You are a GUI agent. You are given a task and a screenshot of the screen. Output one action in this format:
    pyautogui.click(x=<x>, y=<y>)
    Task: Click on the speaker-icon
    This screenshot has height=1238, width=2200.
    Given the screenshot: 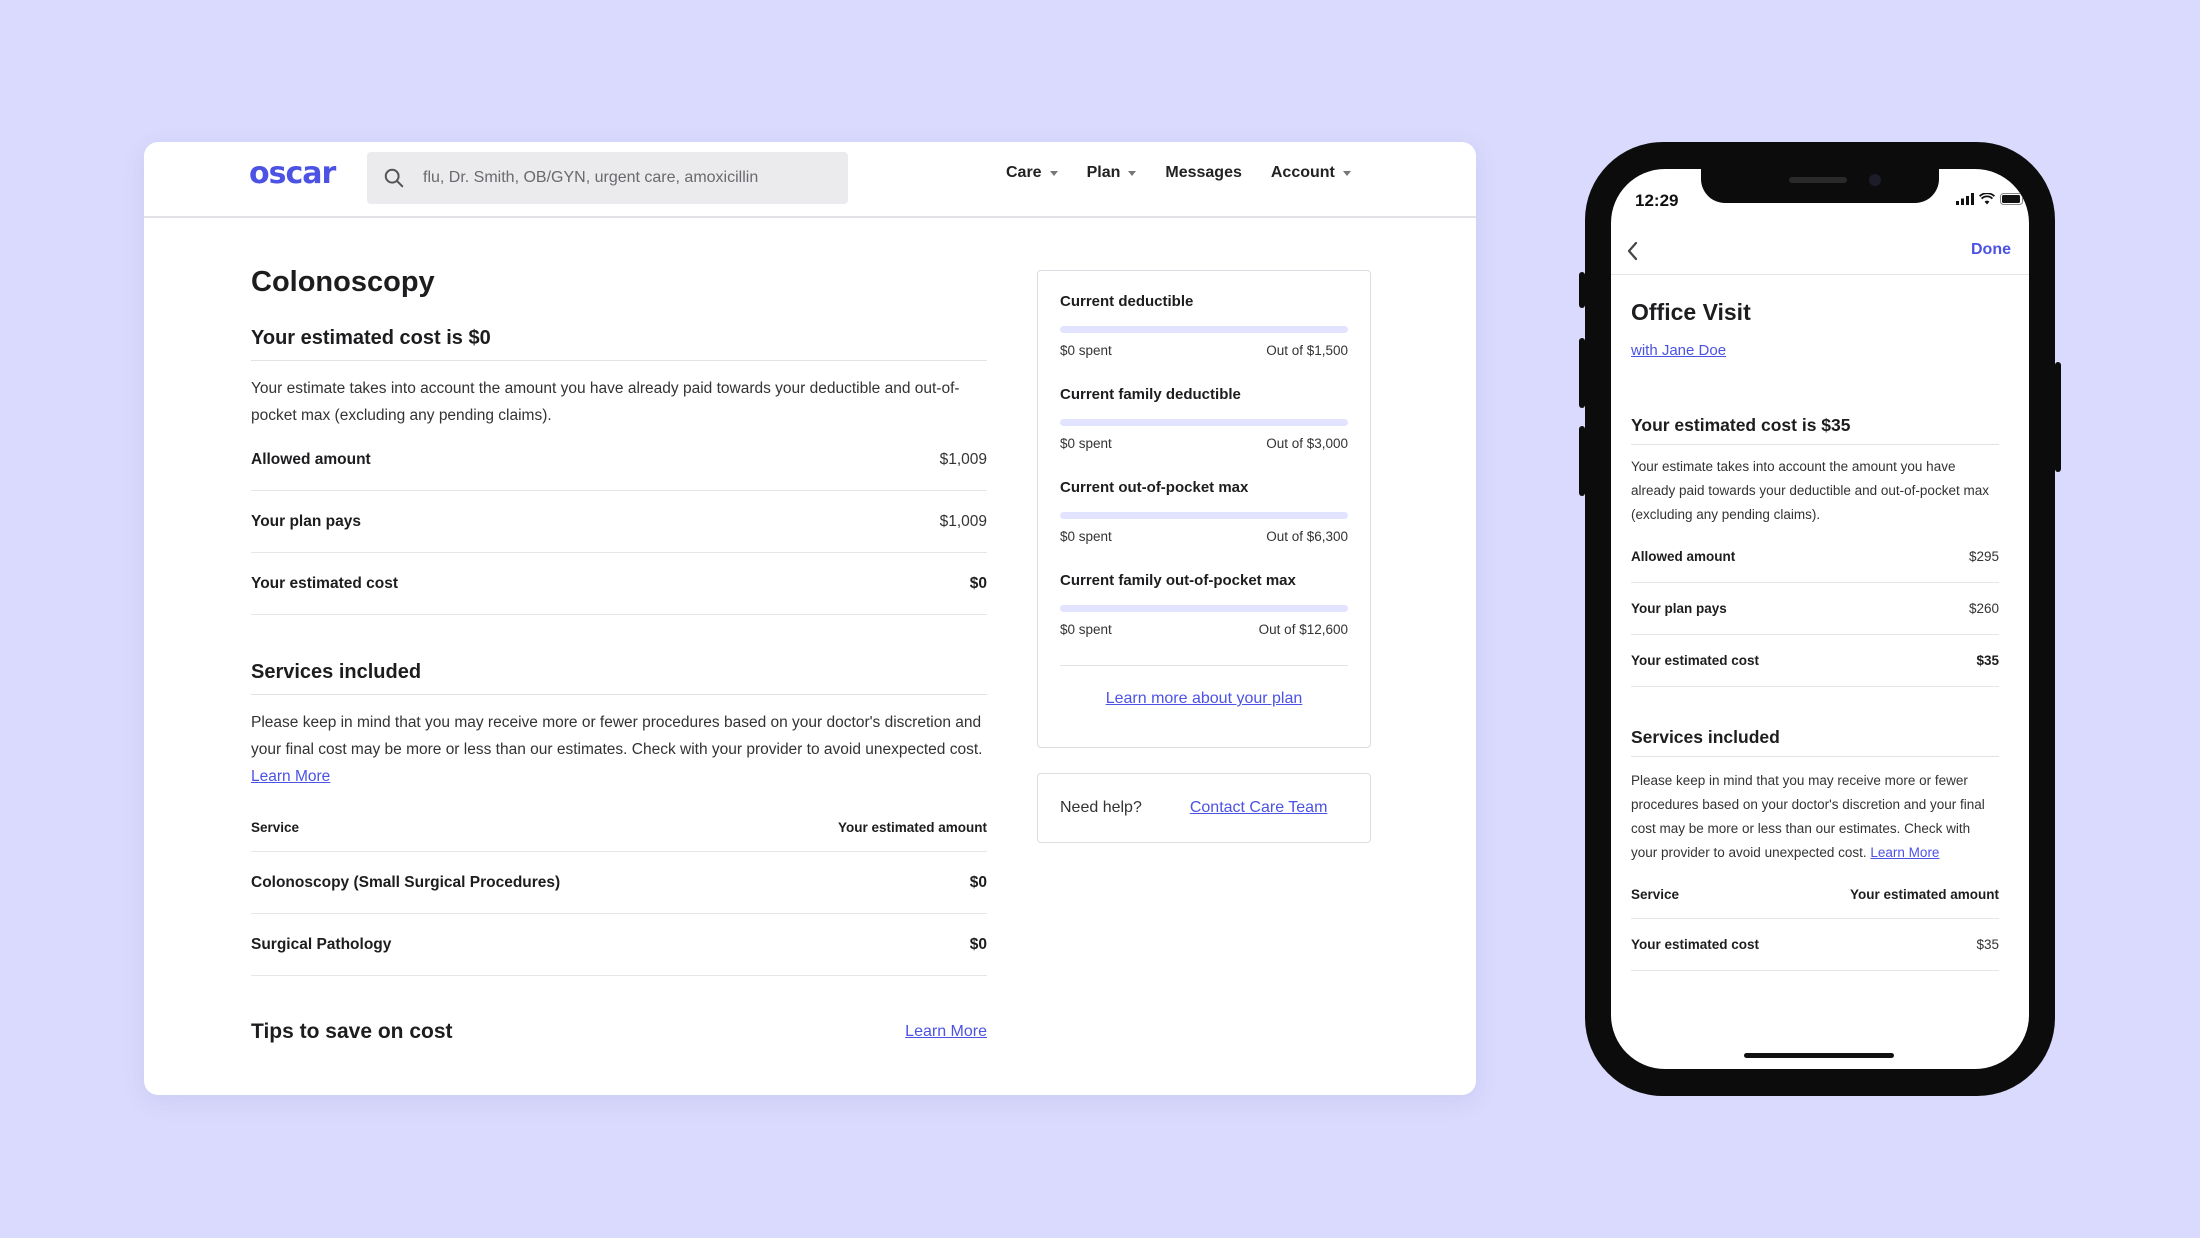 What is the action you would take?
    pyautogui.click(x=1818, y=180)
    